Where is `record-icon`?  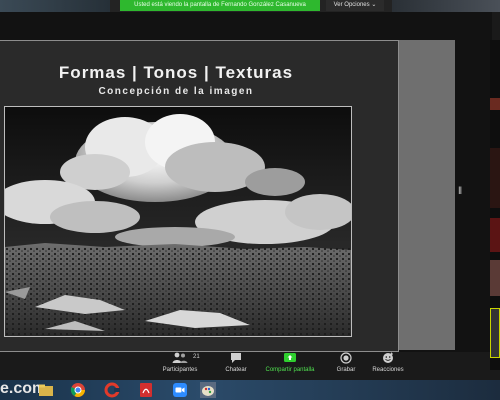
record-icon is located at coordinates (346, 358).